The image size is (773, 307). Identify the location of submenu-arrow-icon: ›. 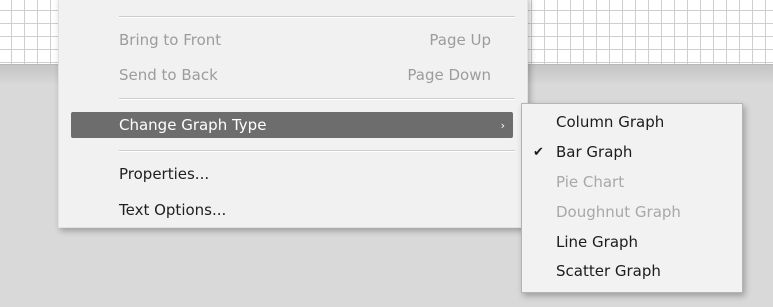
(502, 125).